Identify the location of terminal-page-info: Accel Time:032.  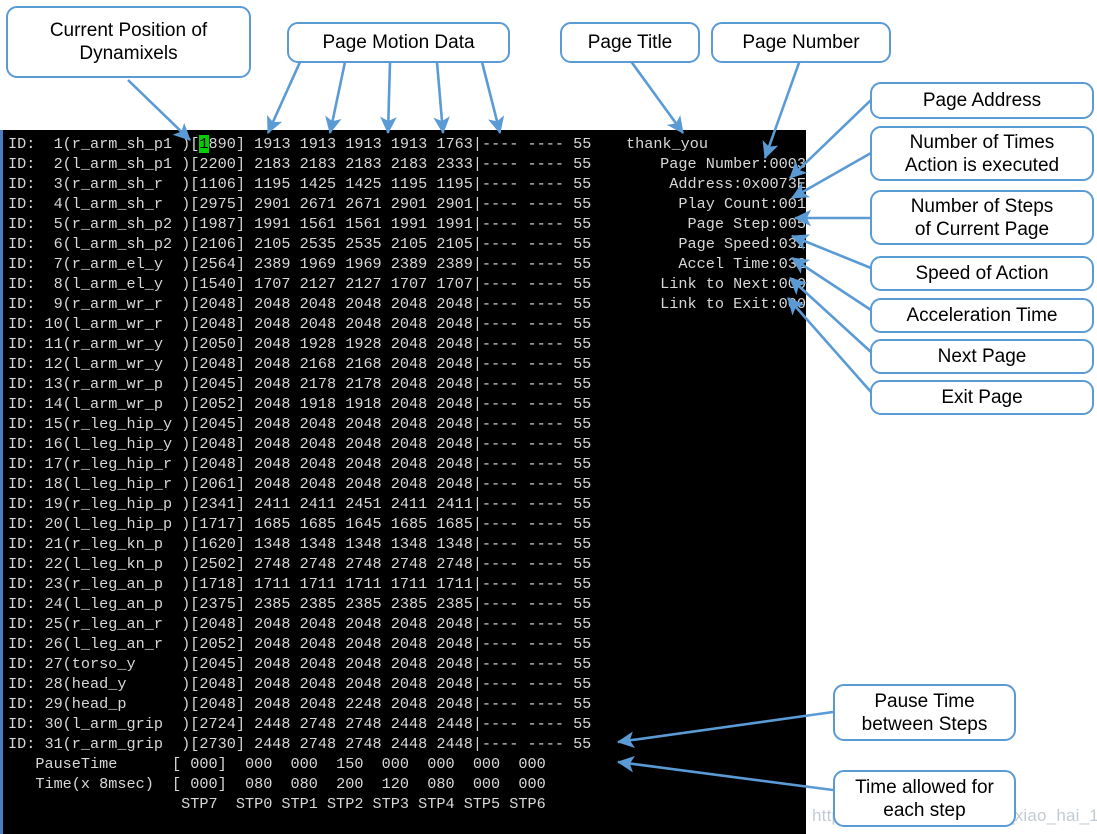
(742, 264).